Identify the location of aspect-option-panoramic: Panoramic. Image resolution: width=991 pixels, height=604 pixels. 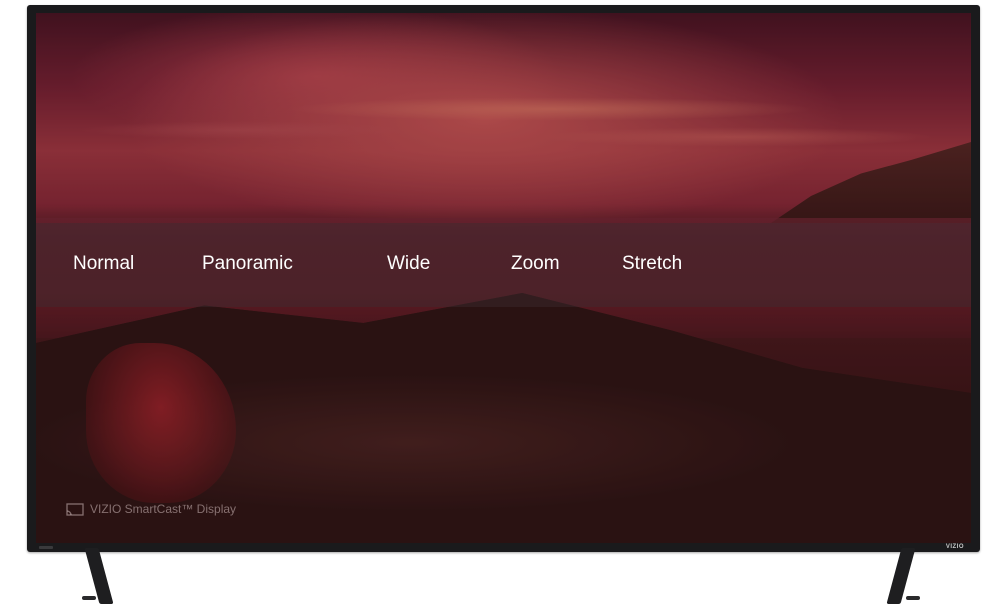
(247, 264).